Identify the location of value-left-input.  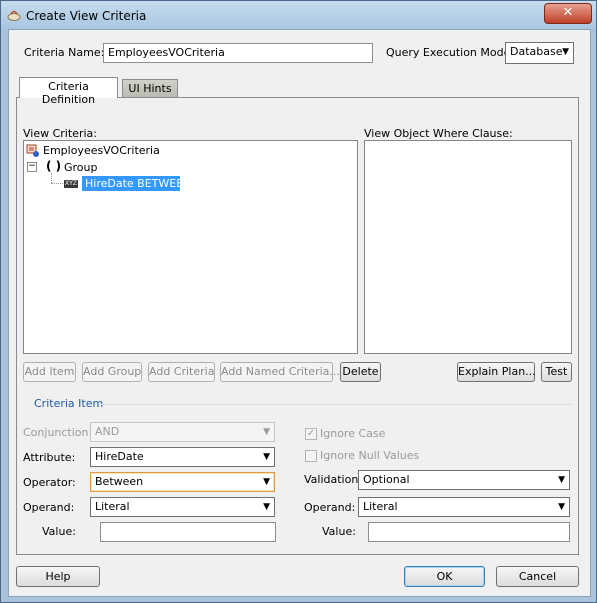
(188, 532).